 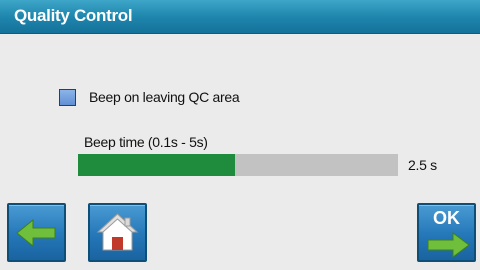 What do you see at coordinates (67, 97) in the screenshot?
I see `beep-on-leaving-checkbox` at bounding box center [67, 97].